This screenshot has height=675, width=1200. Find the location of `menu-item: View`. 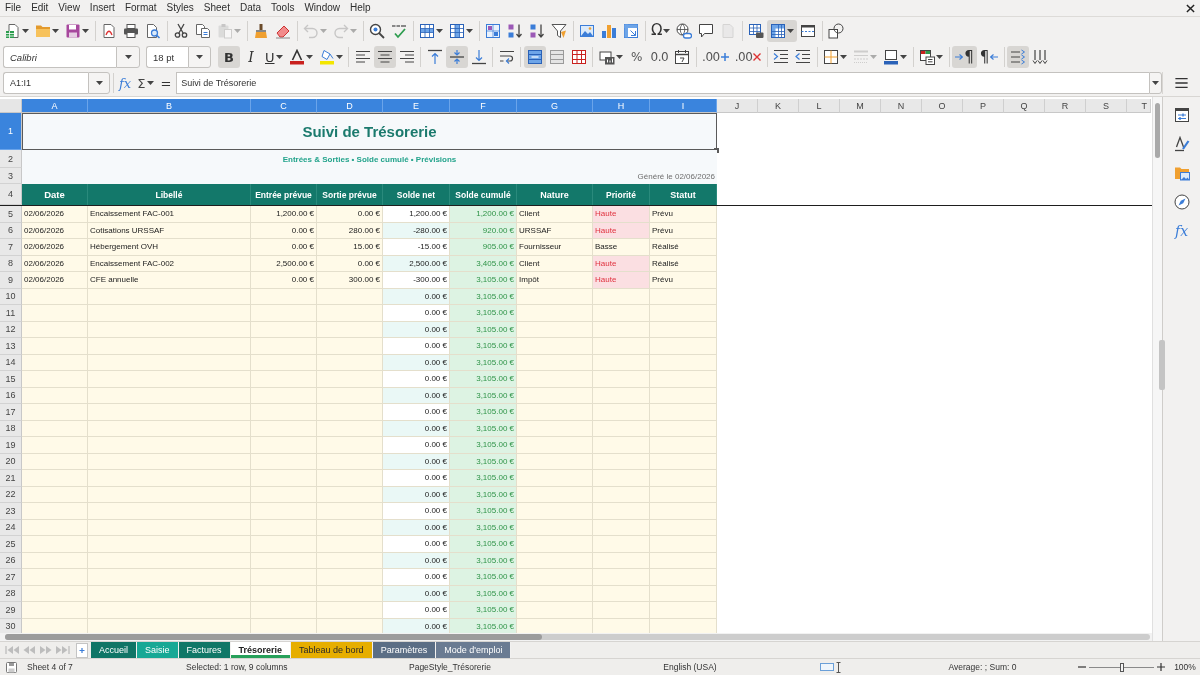

menu-item: View is located at coordinates (69, 8).